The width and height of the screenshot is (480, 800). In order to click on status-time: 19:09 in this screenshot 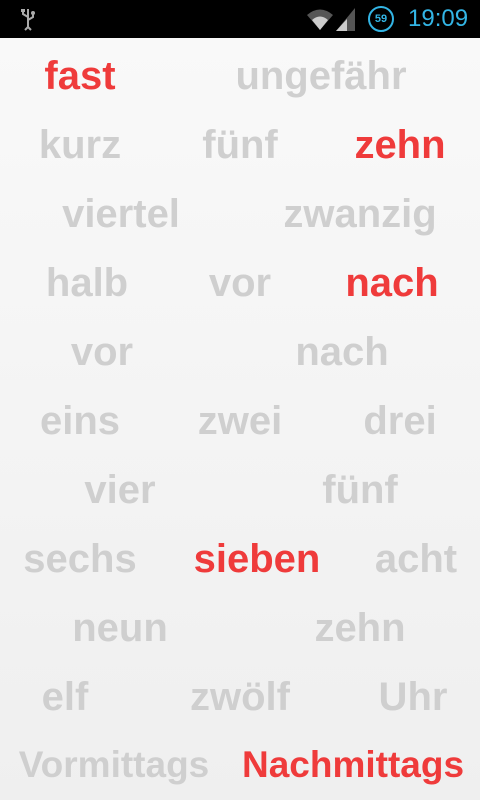, I will do `click(438, 18)`.